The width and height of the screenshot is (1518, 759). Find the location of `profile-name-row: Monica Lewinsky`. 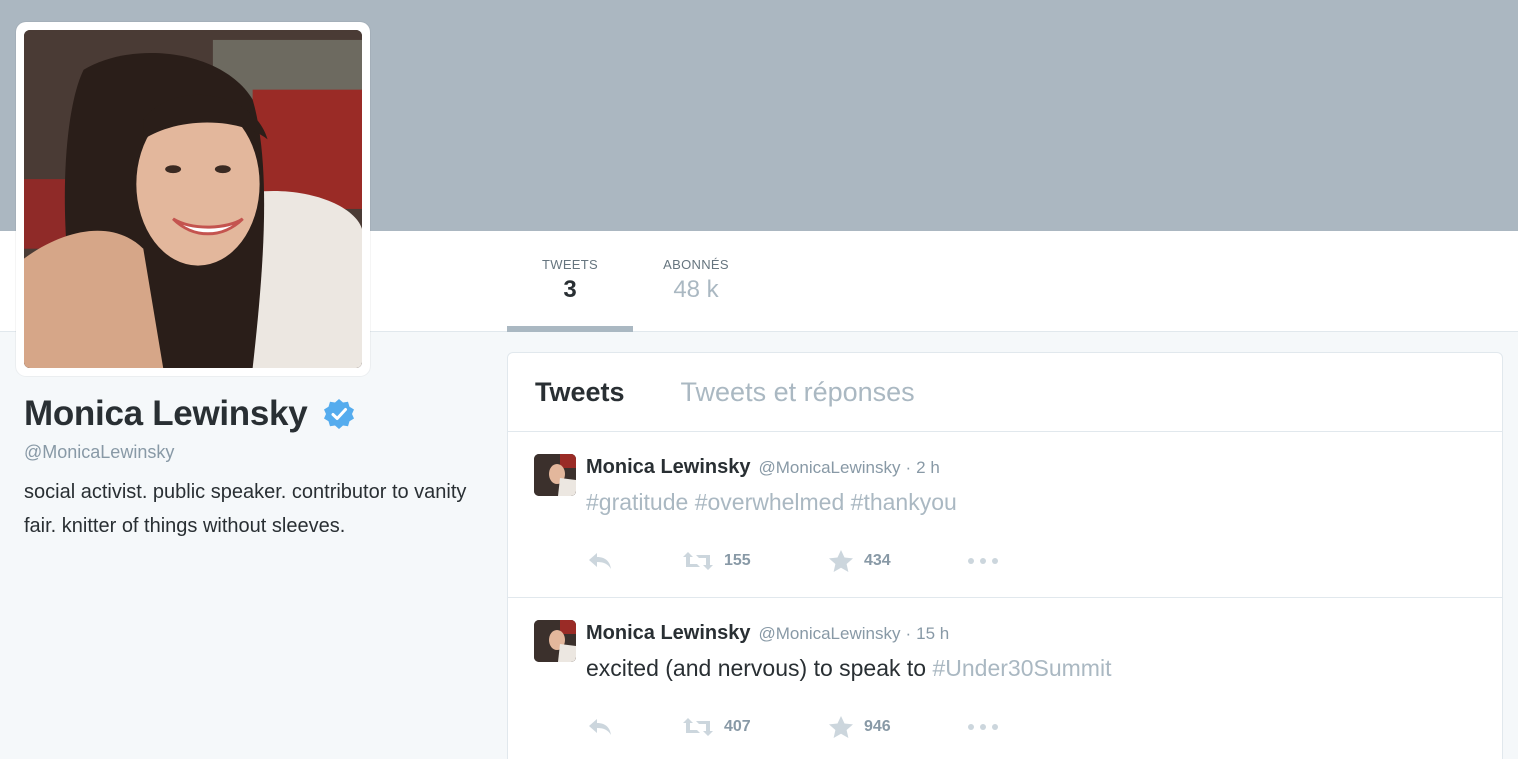

profile-name-row: Monica Lewinsky is located at coordinates (249, 414).